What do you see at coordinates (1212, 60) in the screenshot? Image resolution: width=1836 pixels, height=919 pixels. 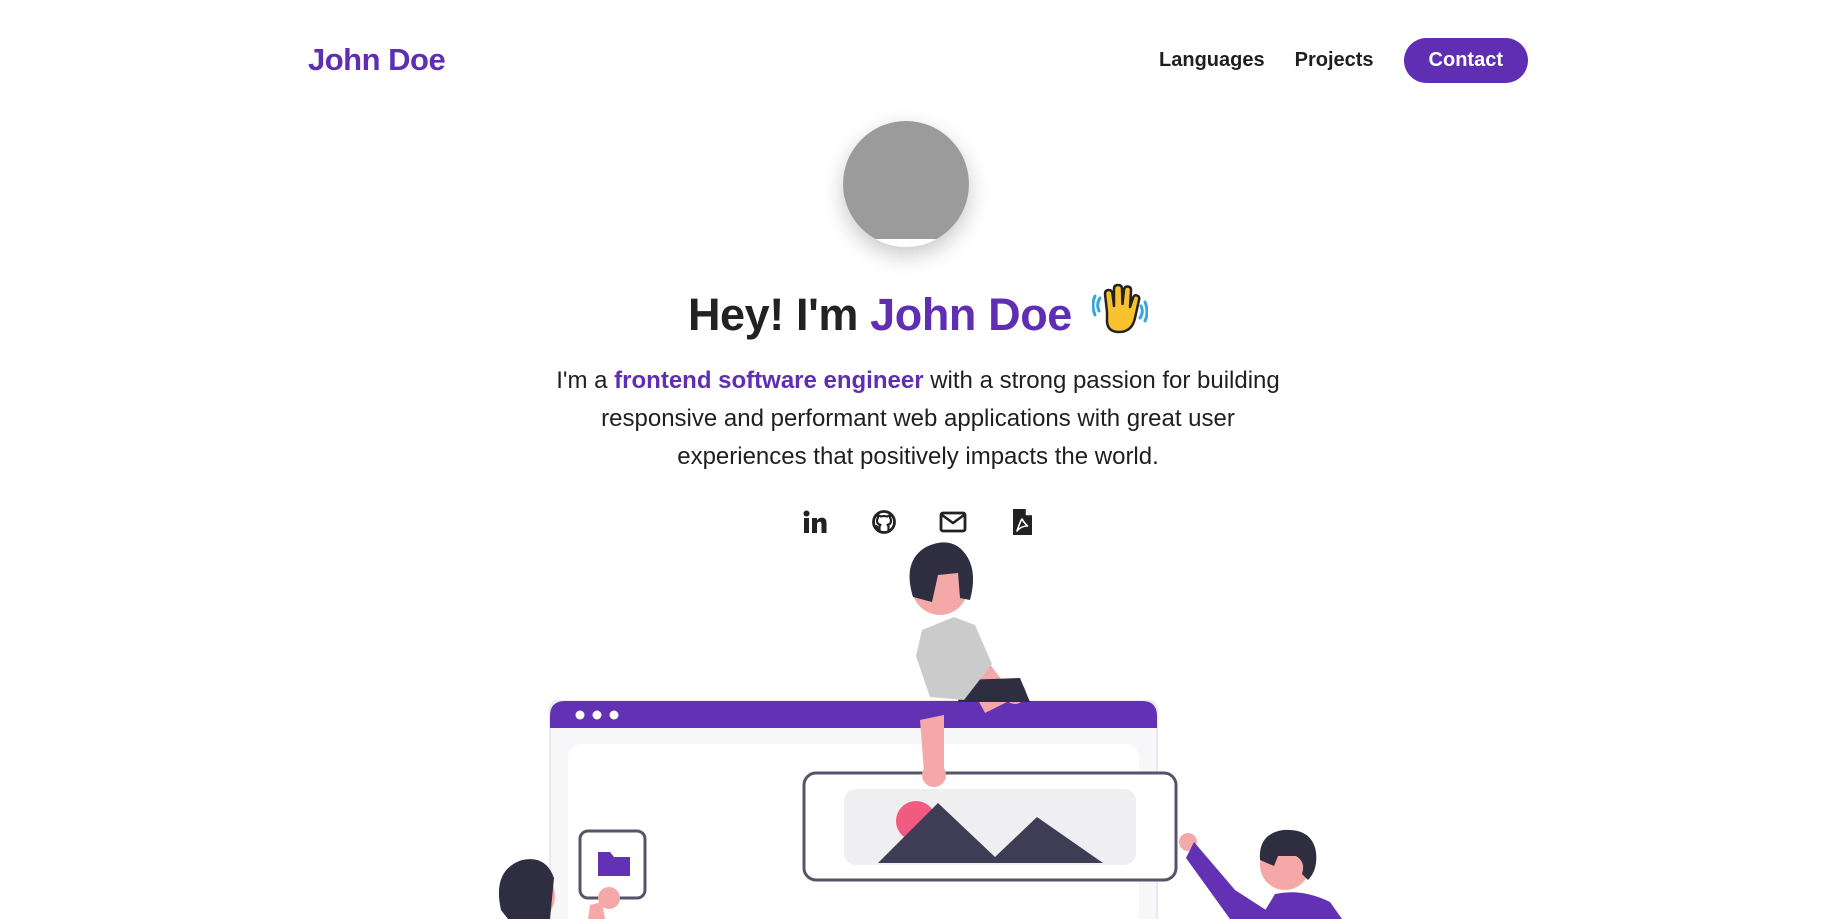 I see `nav-languages-link: Languages` at bounding box center [1212, 60].